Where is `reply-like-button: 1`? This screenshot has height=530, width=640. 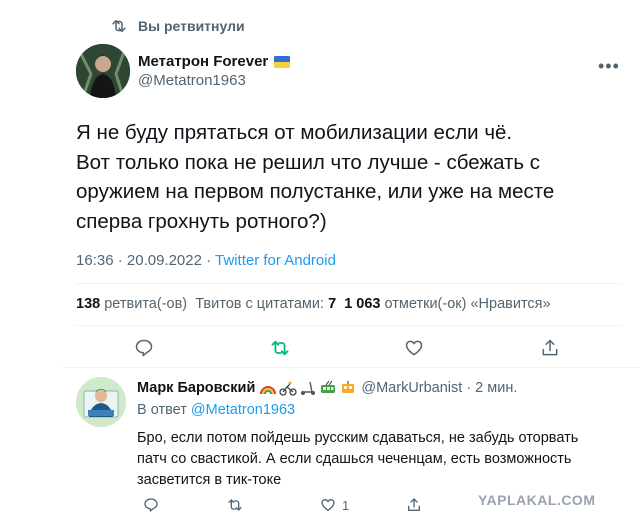 reply-like-button: 1 is located at coordinates (334, 505).